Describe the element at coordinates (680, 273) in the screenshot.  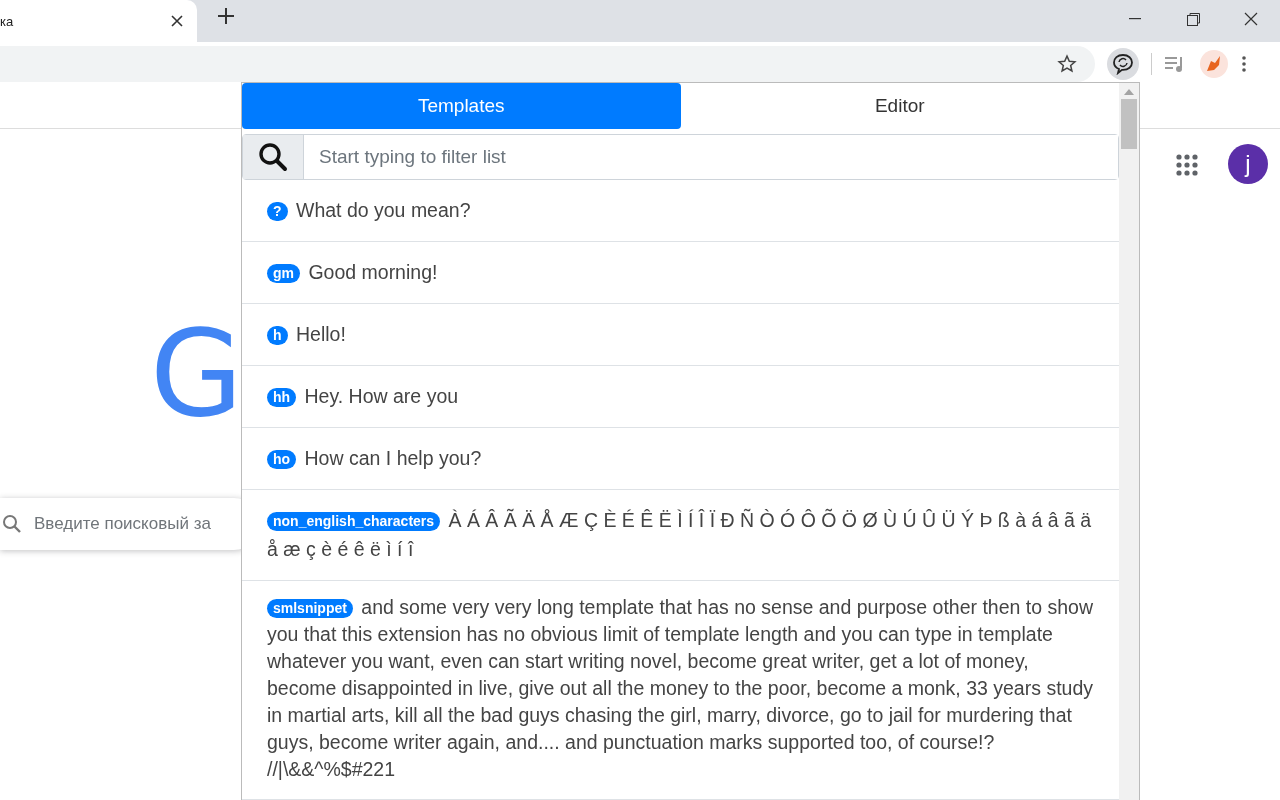
I see `template-item: gm Good morning!` at that location.